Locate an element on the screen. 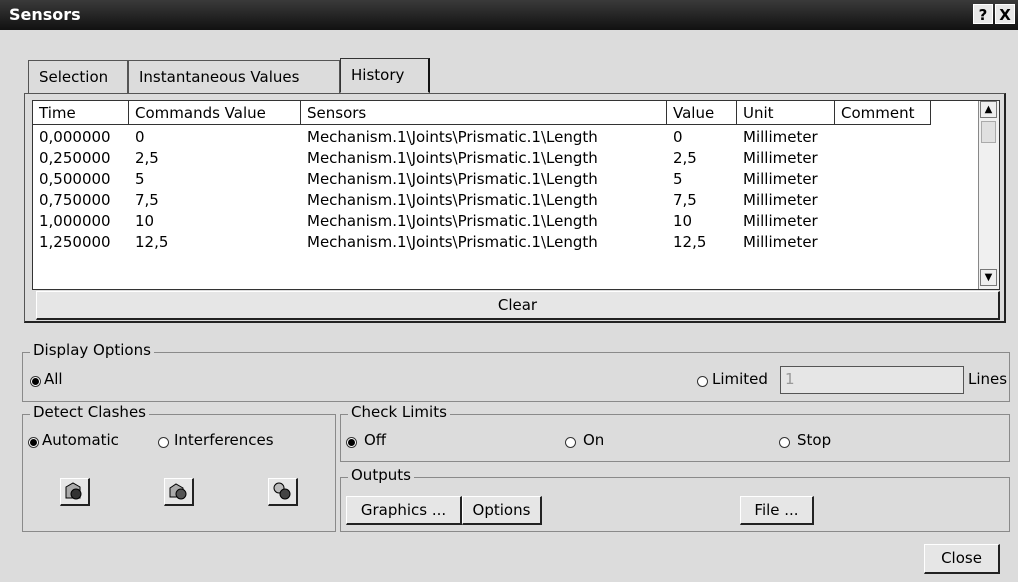  column-header-sensors: Sensors is located at coordinates (484, 113).